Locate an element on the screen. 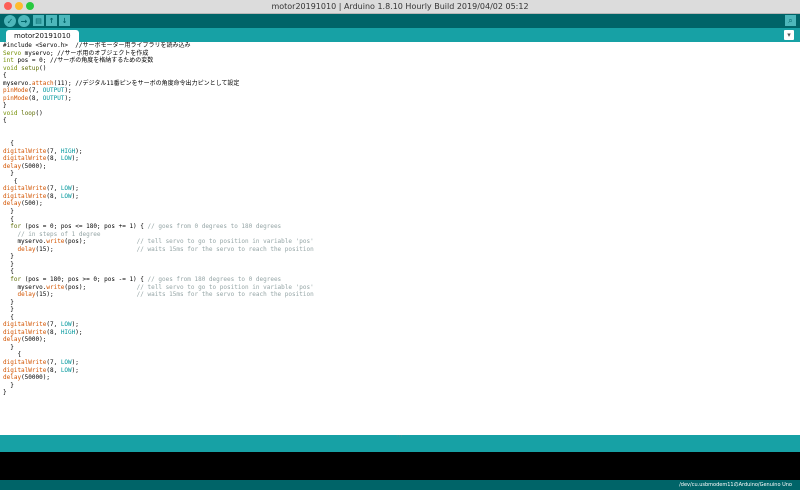 The width and height of the screenshot is (800, 490). code-token: { is located at coordinates (5, 121).